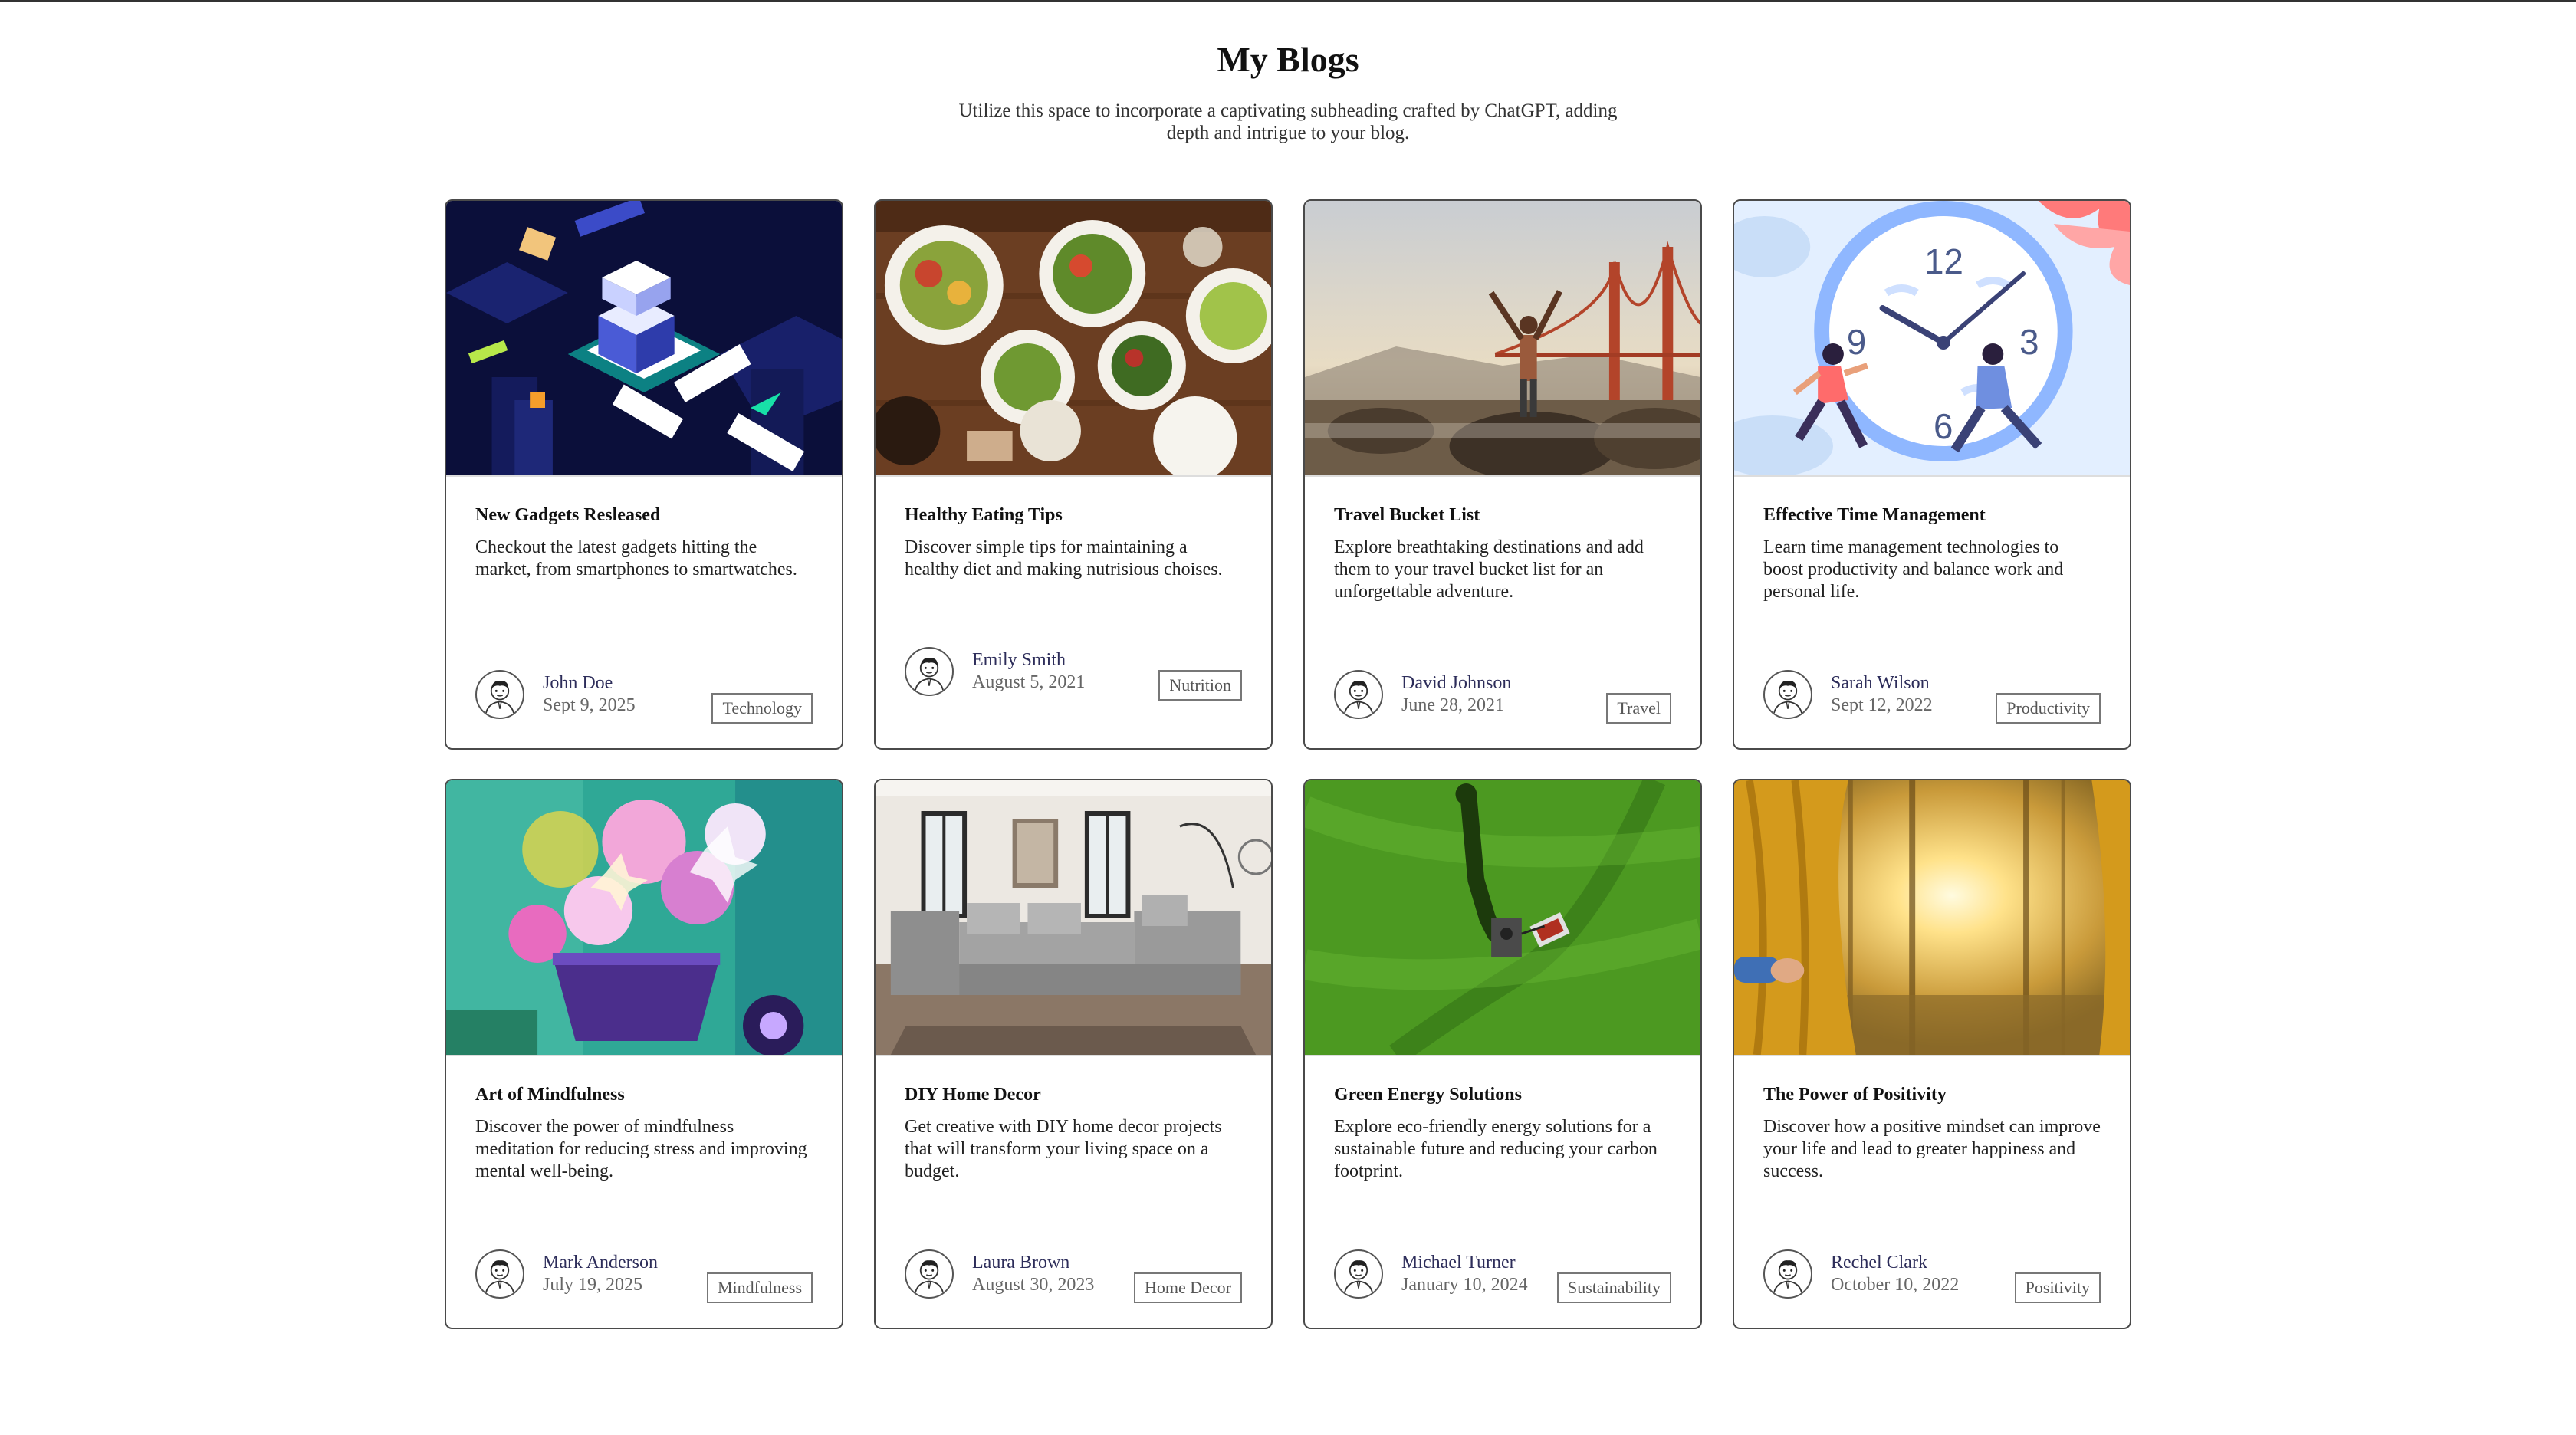  I want to click on svg-text: 9, so click(1857, 342).